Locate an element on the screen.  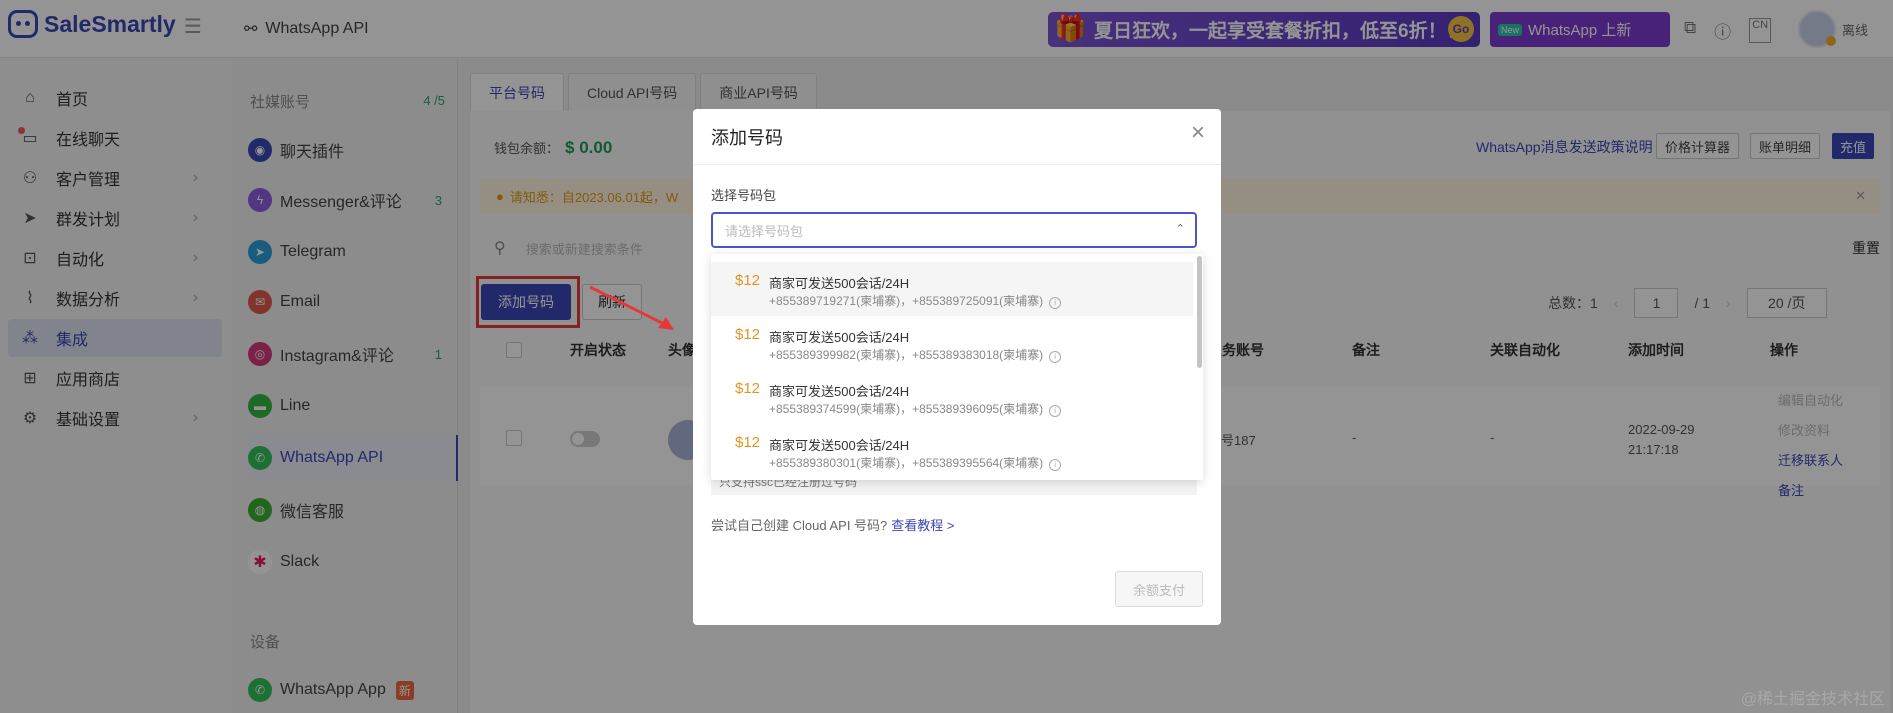
option-numbers-text: +855389719271(柬埔寨)，+855389725091(柬埔寨) is located at coordinates (906, 301).